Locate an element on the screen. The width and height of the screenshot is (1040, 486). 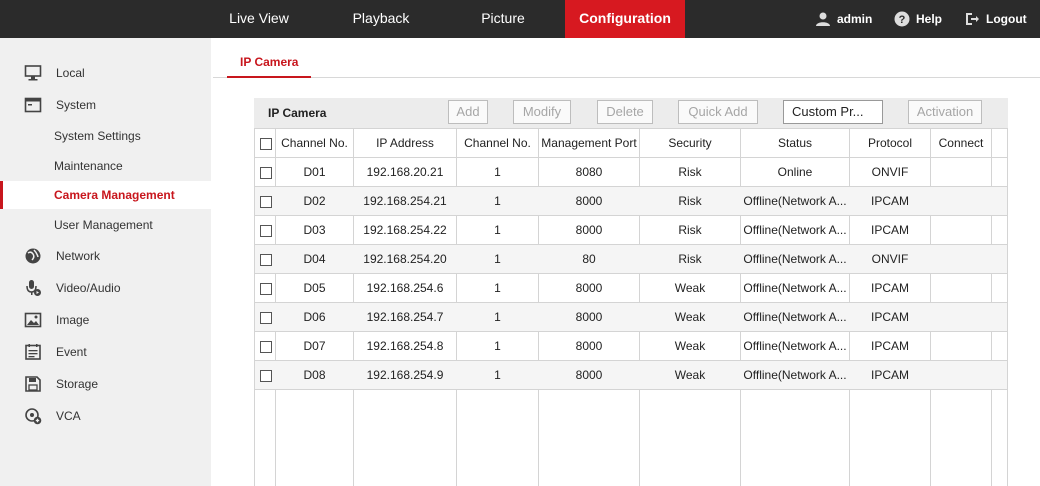
table-cell: 192.168.254.22 is located at coordinates (405, 230).